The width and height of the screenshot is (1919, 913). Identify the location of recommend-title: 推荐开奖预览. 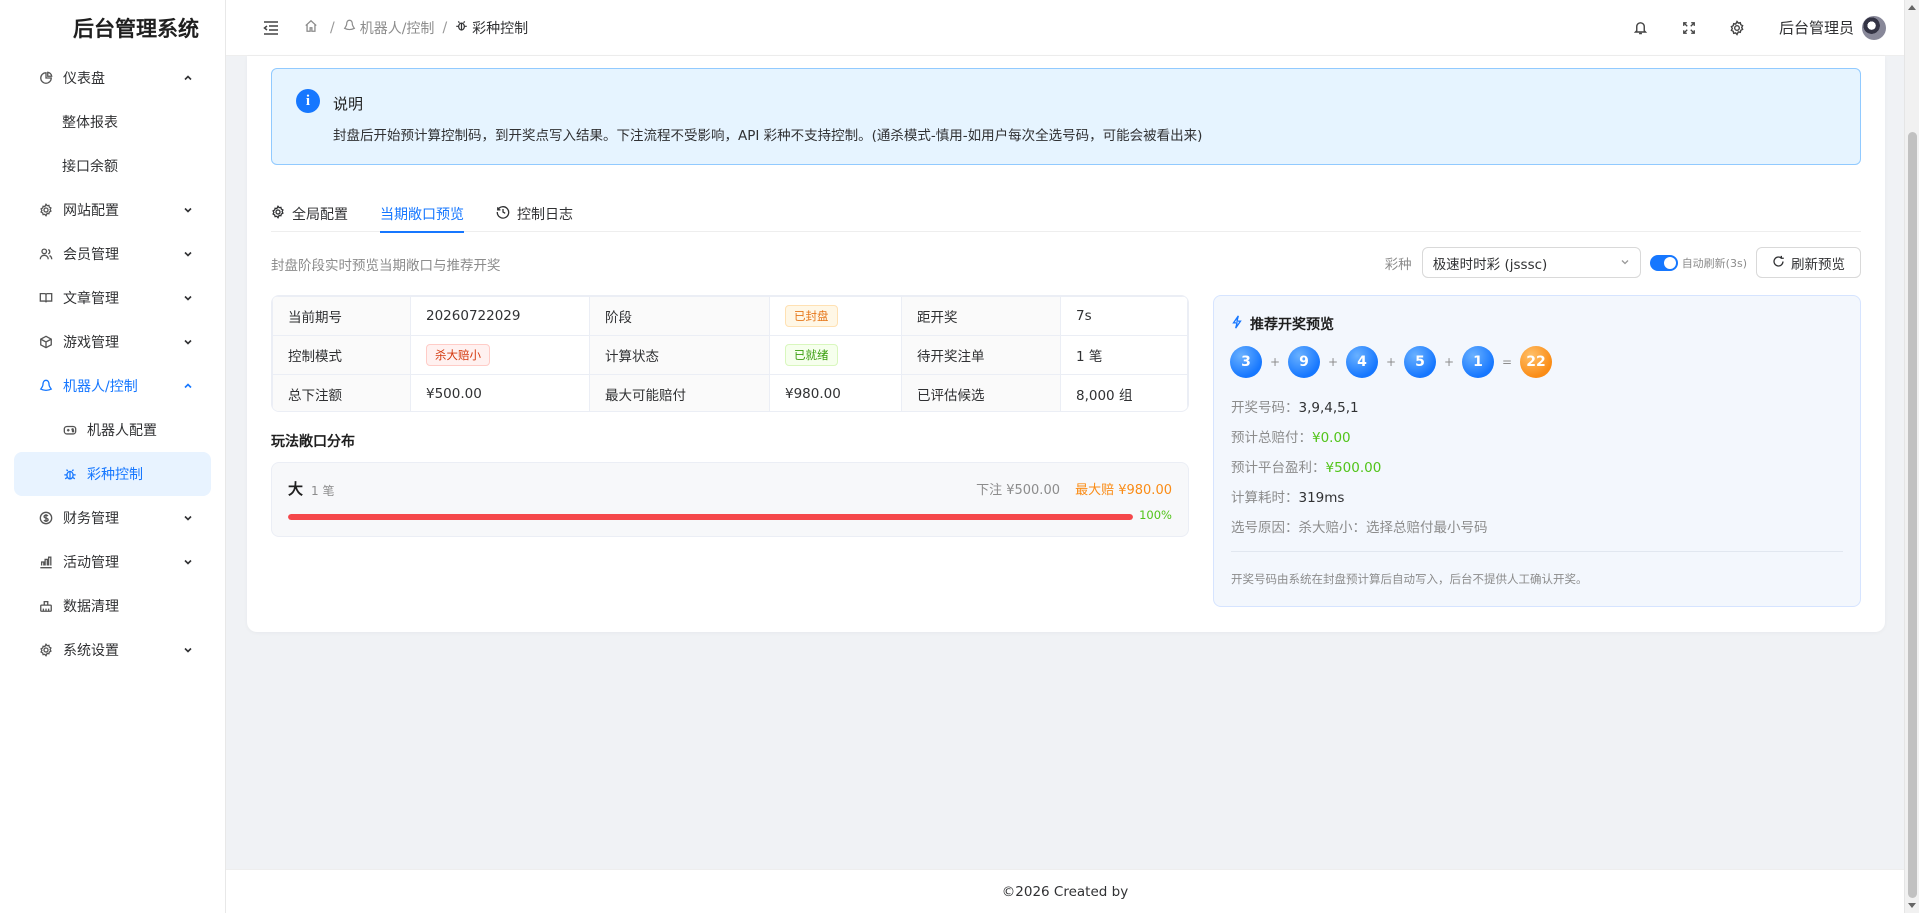
(1282, 324).